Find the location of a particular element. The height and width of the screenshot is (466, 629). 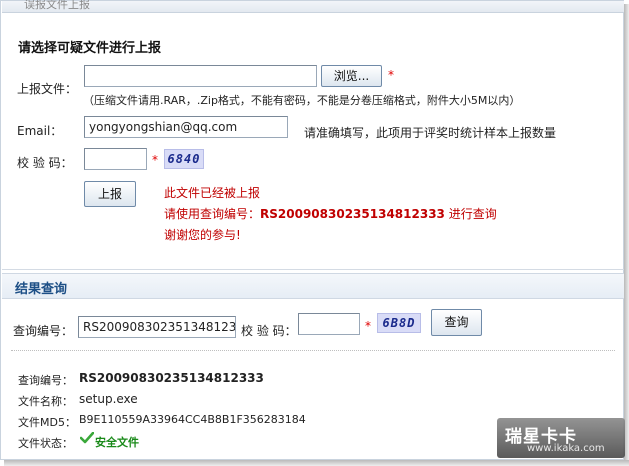

captcha-image: 6840 is located at coordinates (184, 159).